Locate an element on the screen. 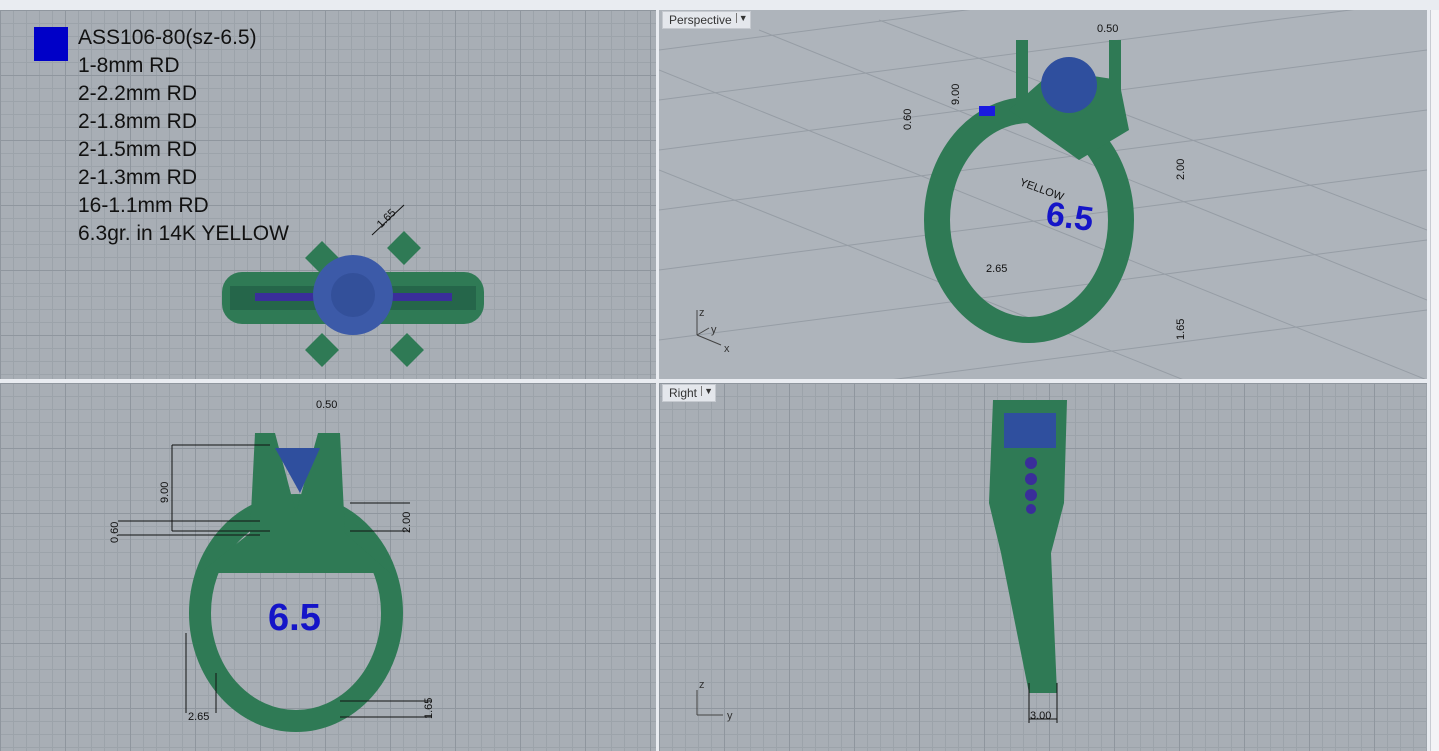 This screenshot has width=1439, height=751. viewport-label-right: Right ▼ is located at coordinates (689, 393).